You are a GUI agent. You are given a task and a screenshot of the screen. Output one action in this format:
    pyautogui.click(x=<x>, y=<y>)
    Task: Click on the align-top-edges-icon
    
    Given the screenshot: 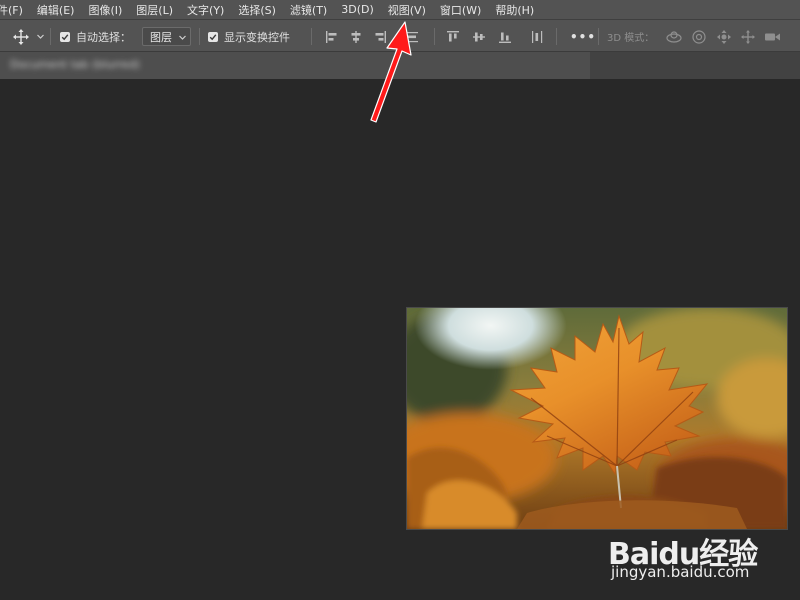 What is the action you would take?
    pyautogui.click(x=453, y=36)
    